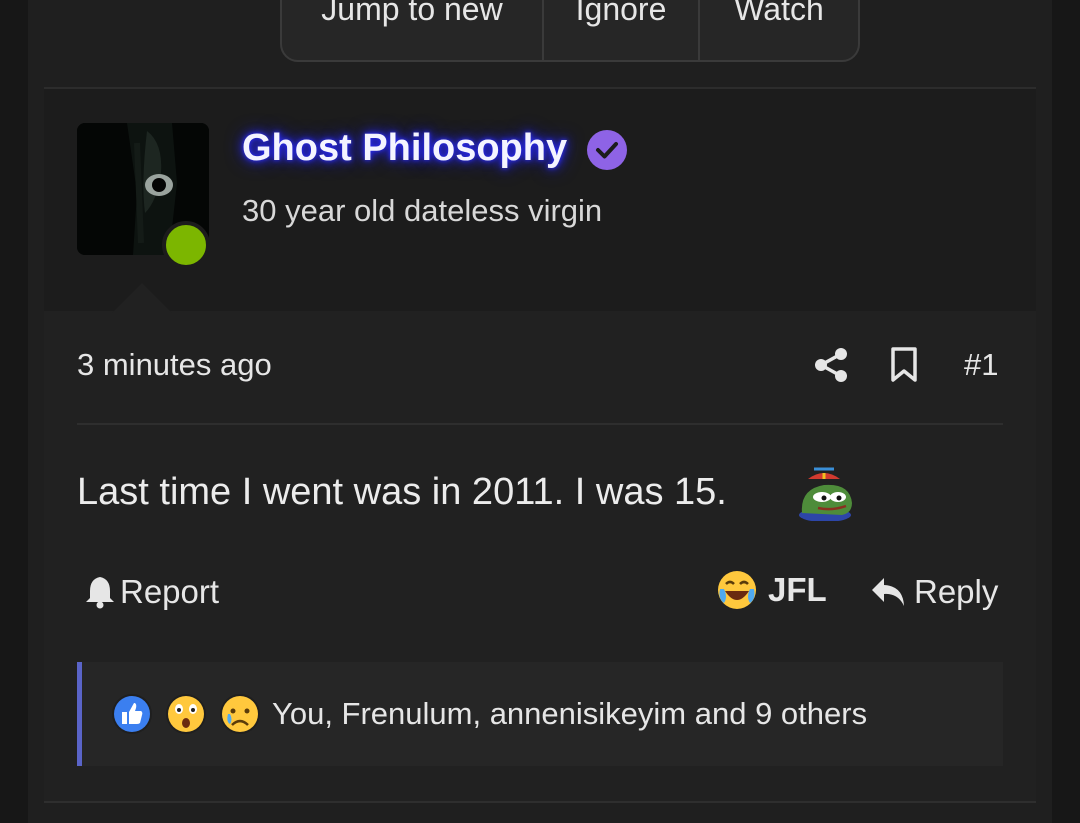  Describe the element at coordinates (904, 365) in the screenshot. I see `bookmark-icon` at that location.